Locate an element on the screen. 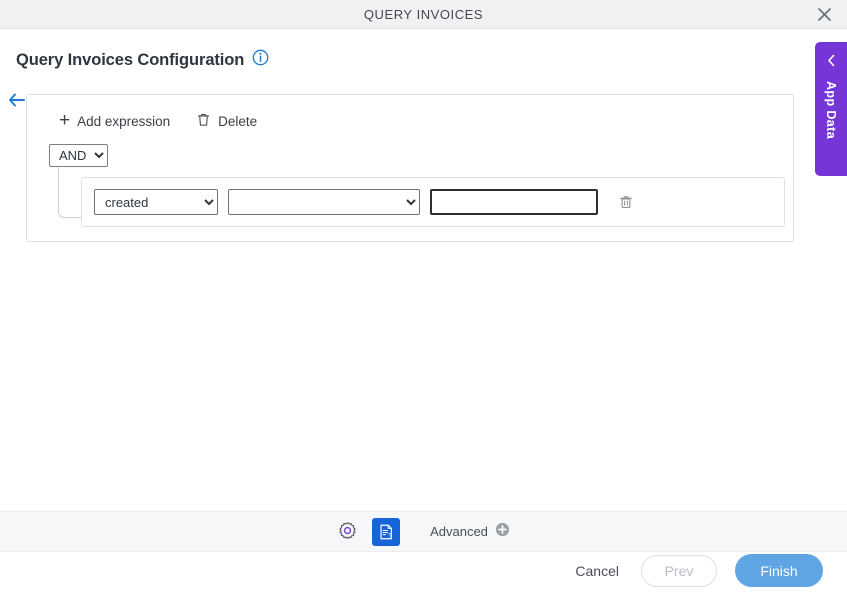 Image resolution: width=847 pixels, height=594 pixels. add-expression-button: + Add expression is located at coordinates (115, 120).